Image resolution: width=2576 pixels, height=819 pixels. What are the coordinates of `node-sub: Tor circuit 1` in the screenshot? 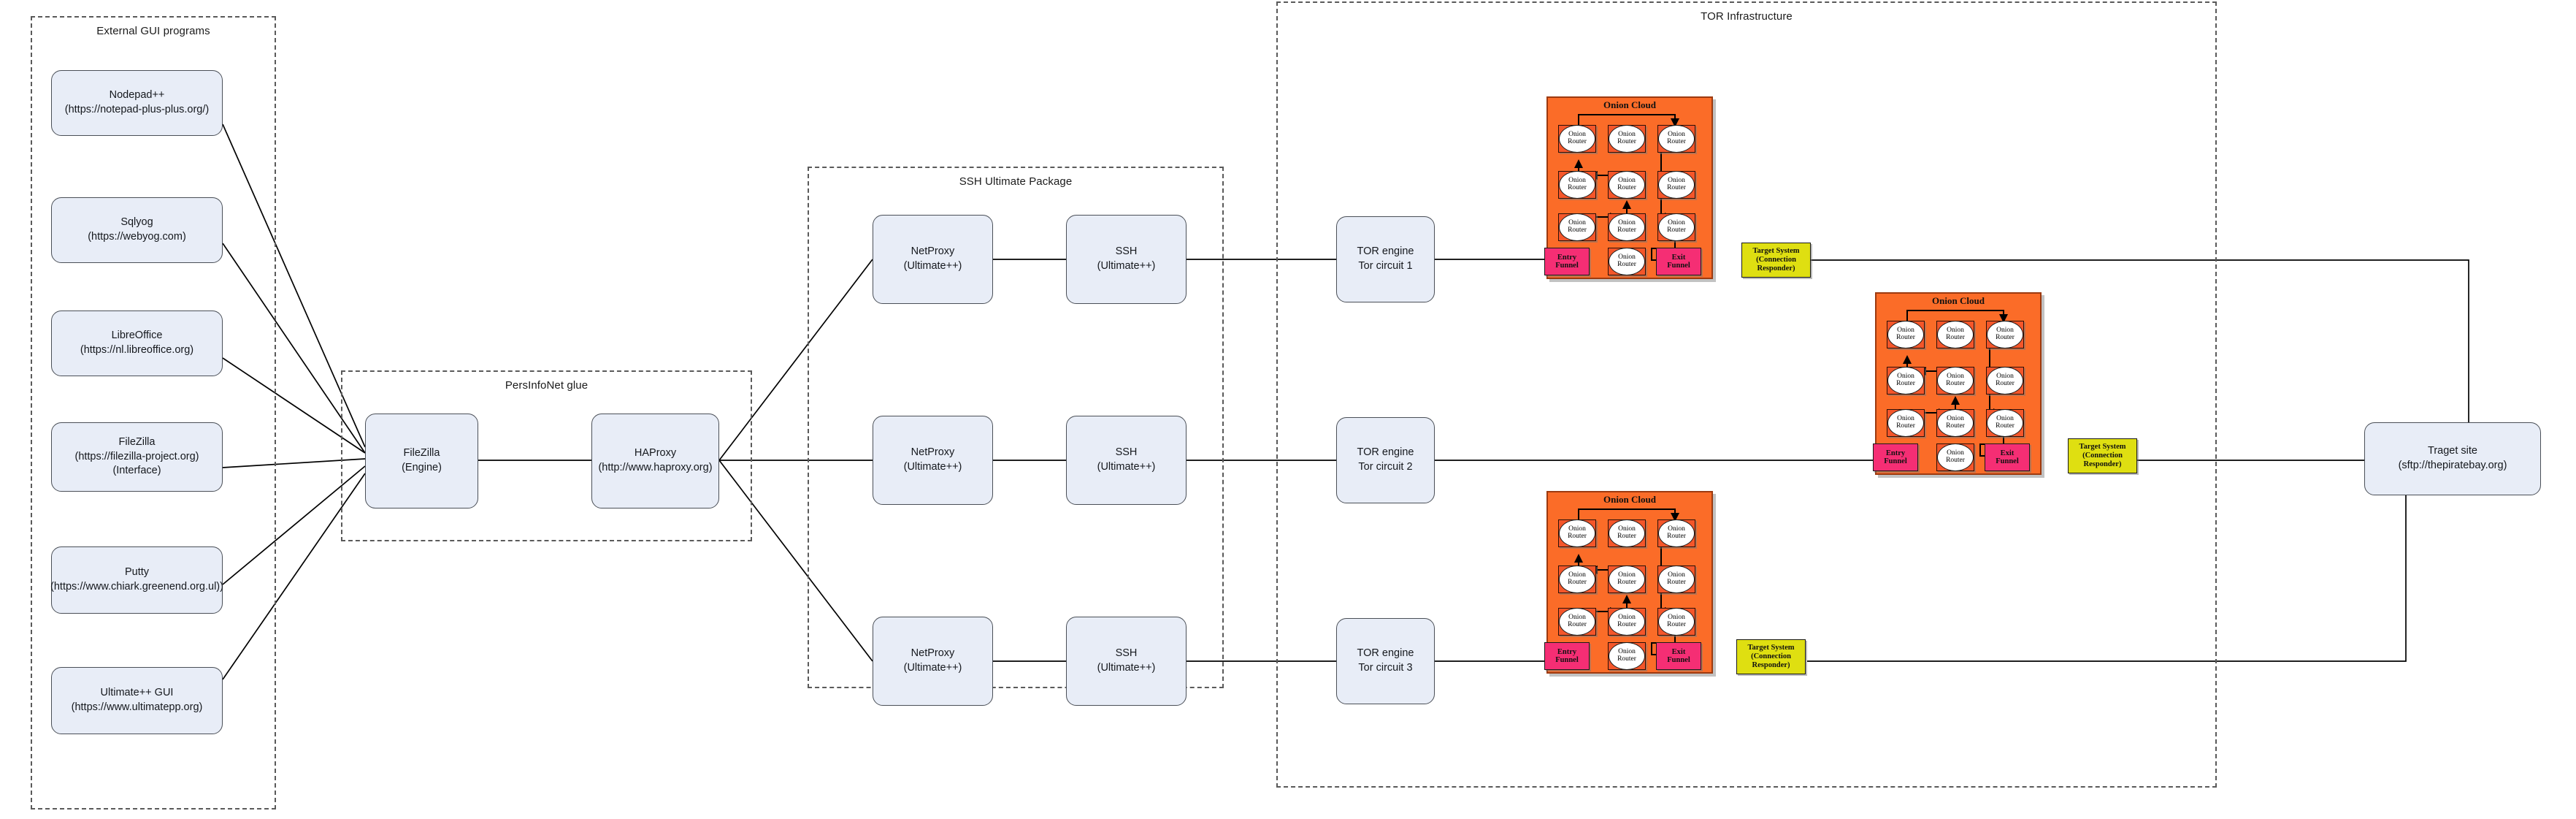 It's located at (1385, 266).